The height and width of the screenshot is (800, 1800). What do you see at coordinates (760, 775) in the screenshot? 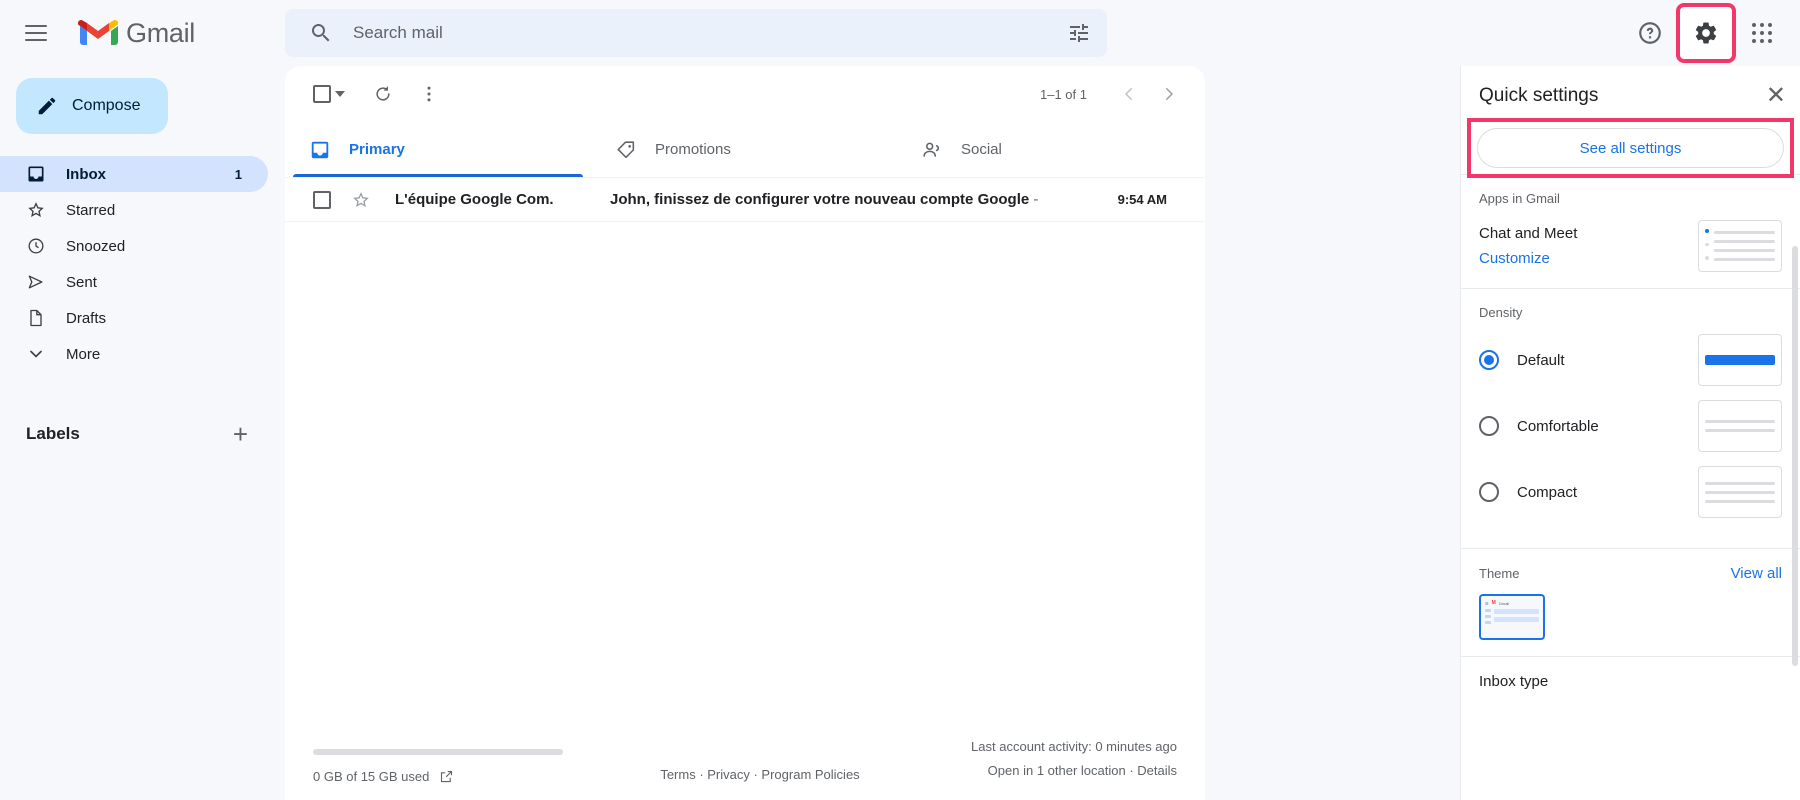
I see `footer-links: Terms · Privacy · Program Policies` at bounding box center [760, 775].